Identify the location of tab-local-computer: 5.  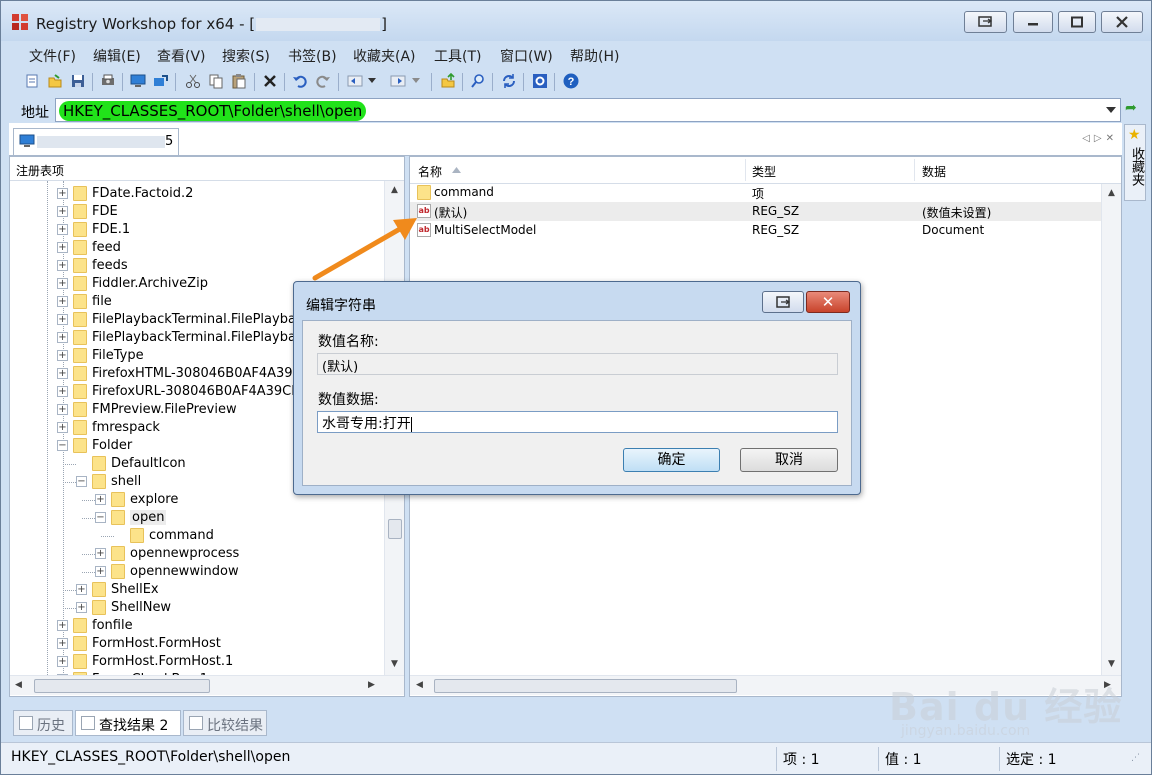
(96, 141).